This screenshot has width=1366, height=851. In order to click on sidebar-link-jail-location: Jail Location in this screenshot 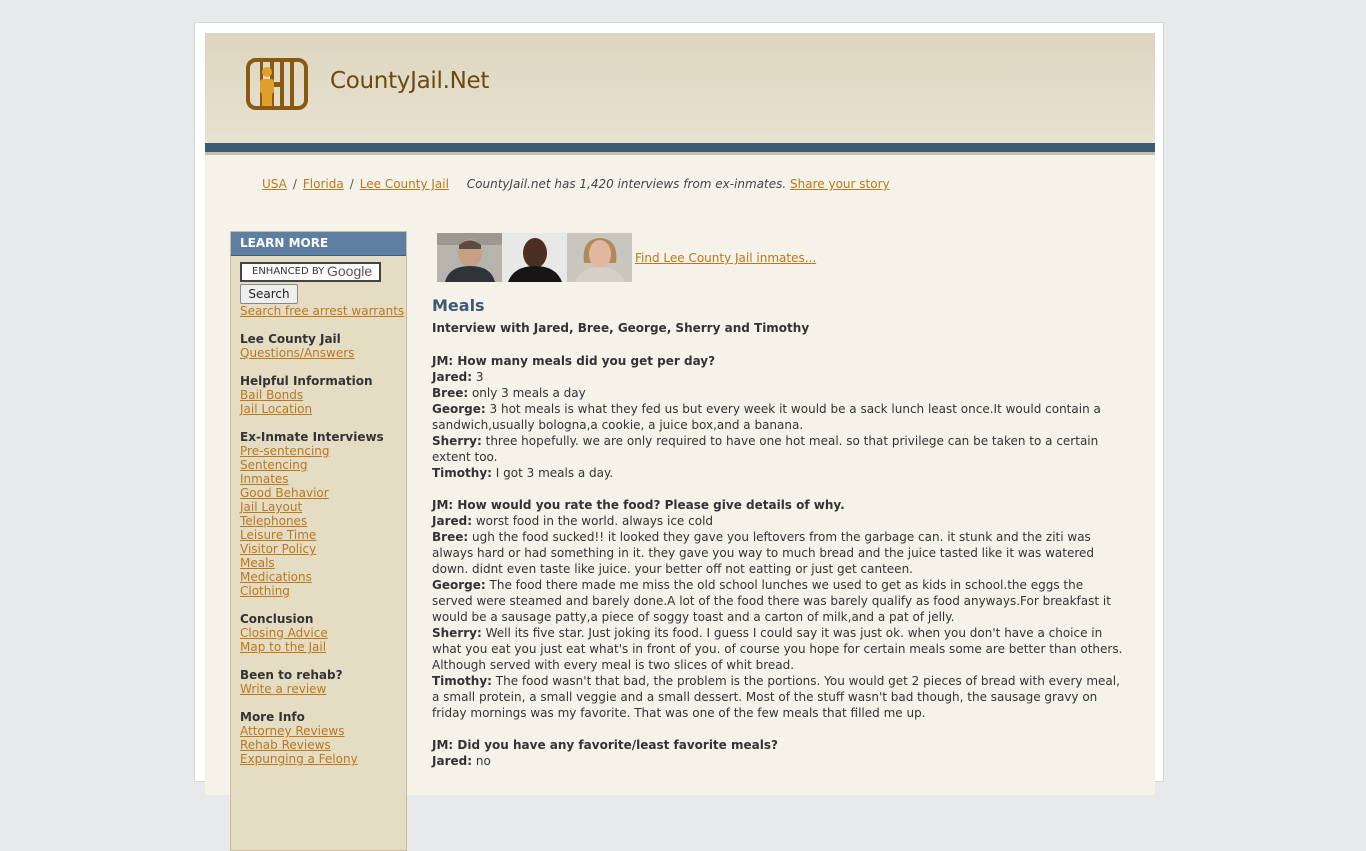, I will do `click(323, 409)`.